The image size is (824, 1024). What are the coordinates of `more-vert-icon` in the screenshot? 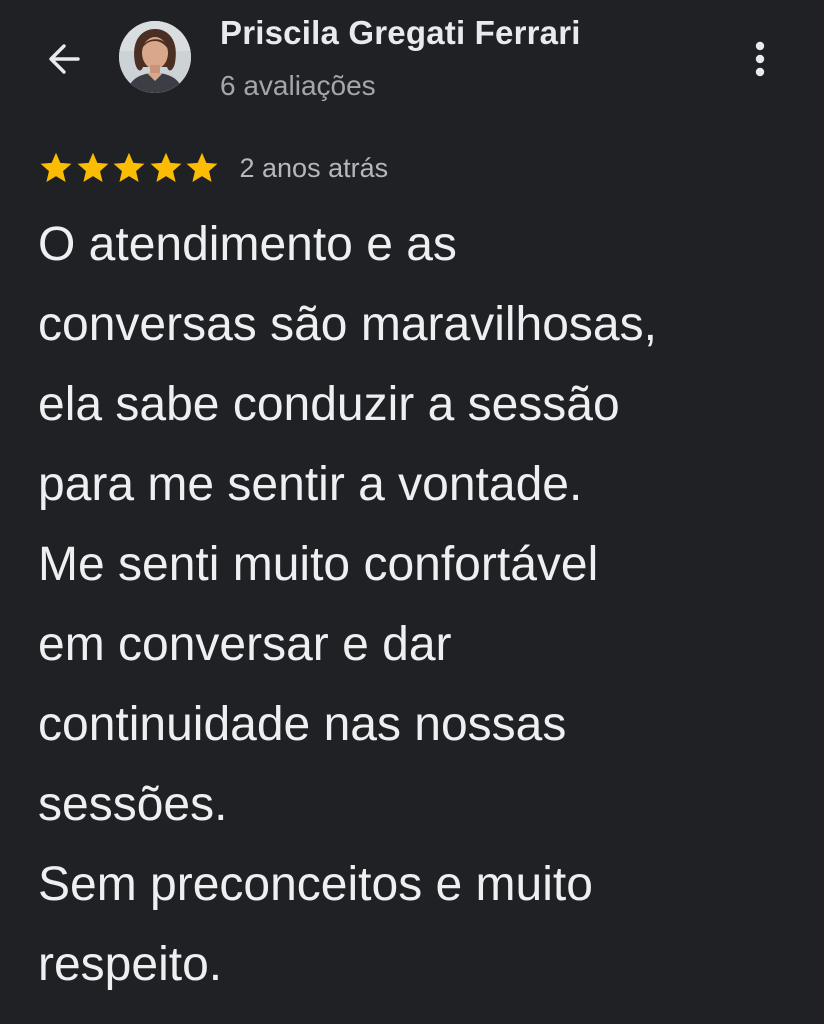 It's located at (760, 59).